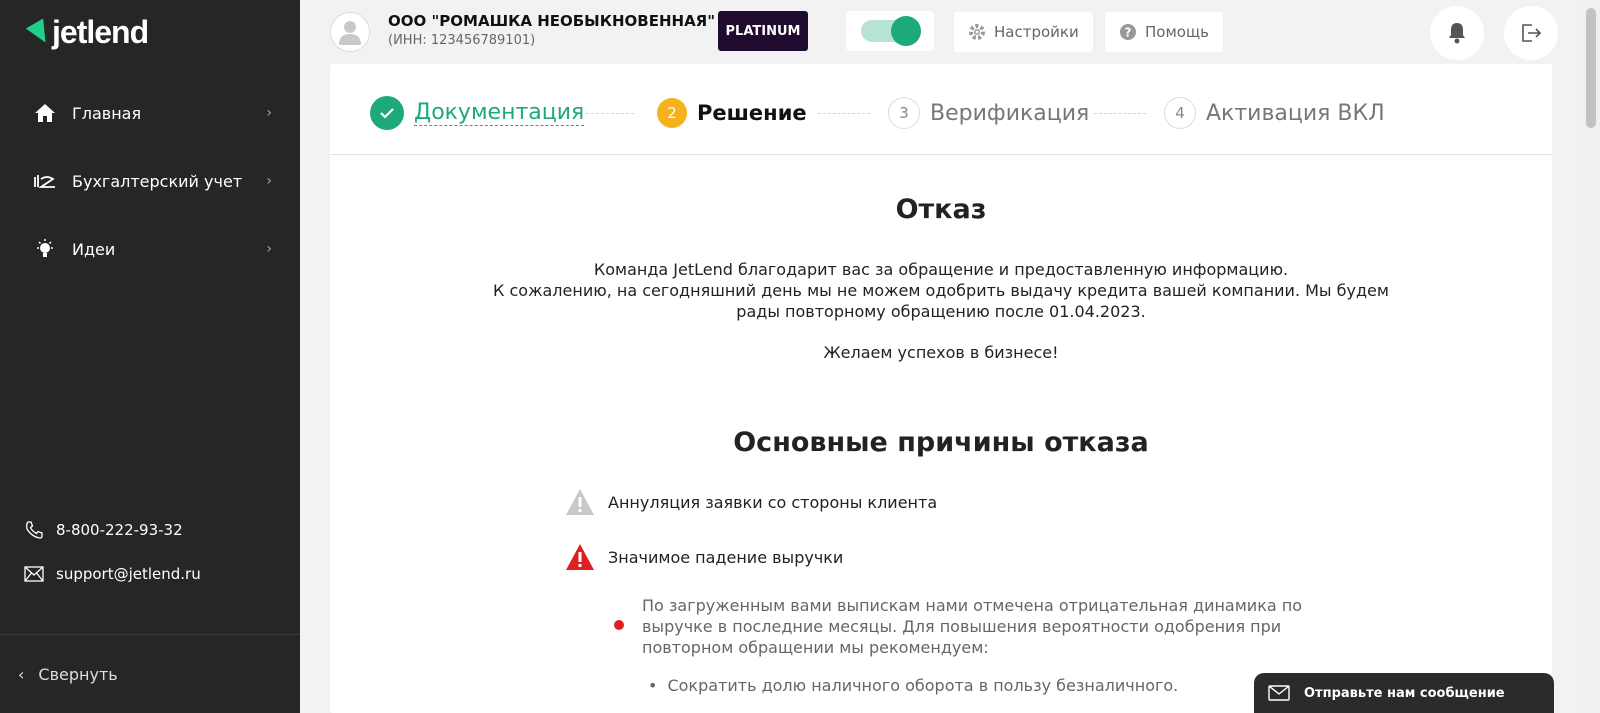 This screenshot has width=1600, height=713. What do you see at coordinates (773, 502) in the screenshot?
I see `reason-text: Аннуляция заявки со стороны клиента` at bounding box center [773, 502].